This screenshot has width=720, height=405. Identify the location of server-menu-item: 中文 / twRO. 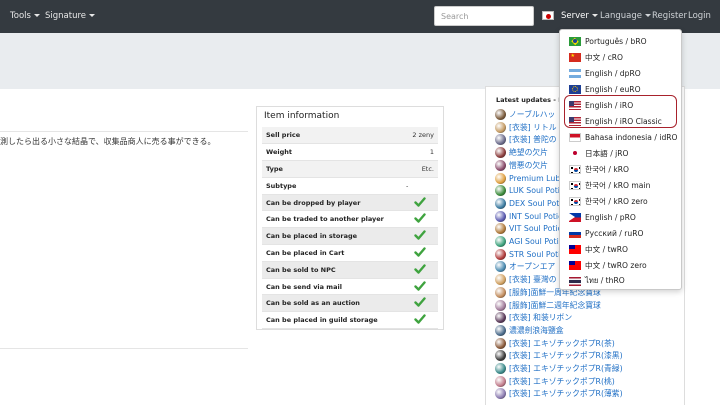
(598, 249).